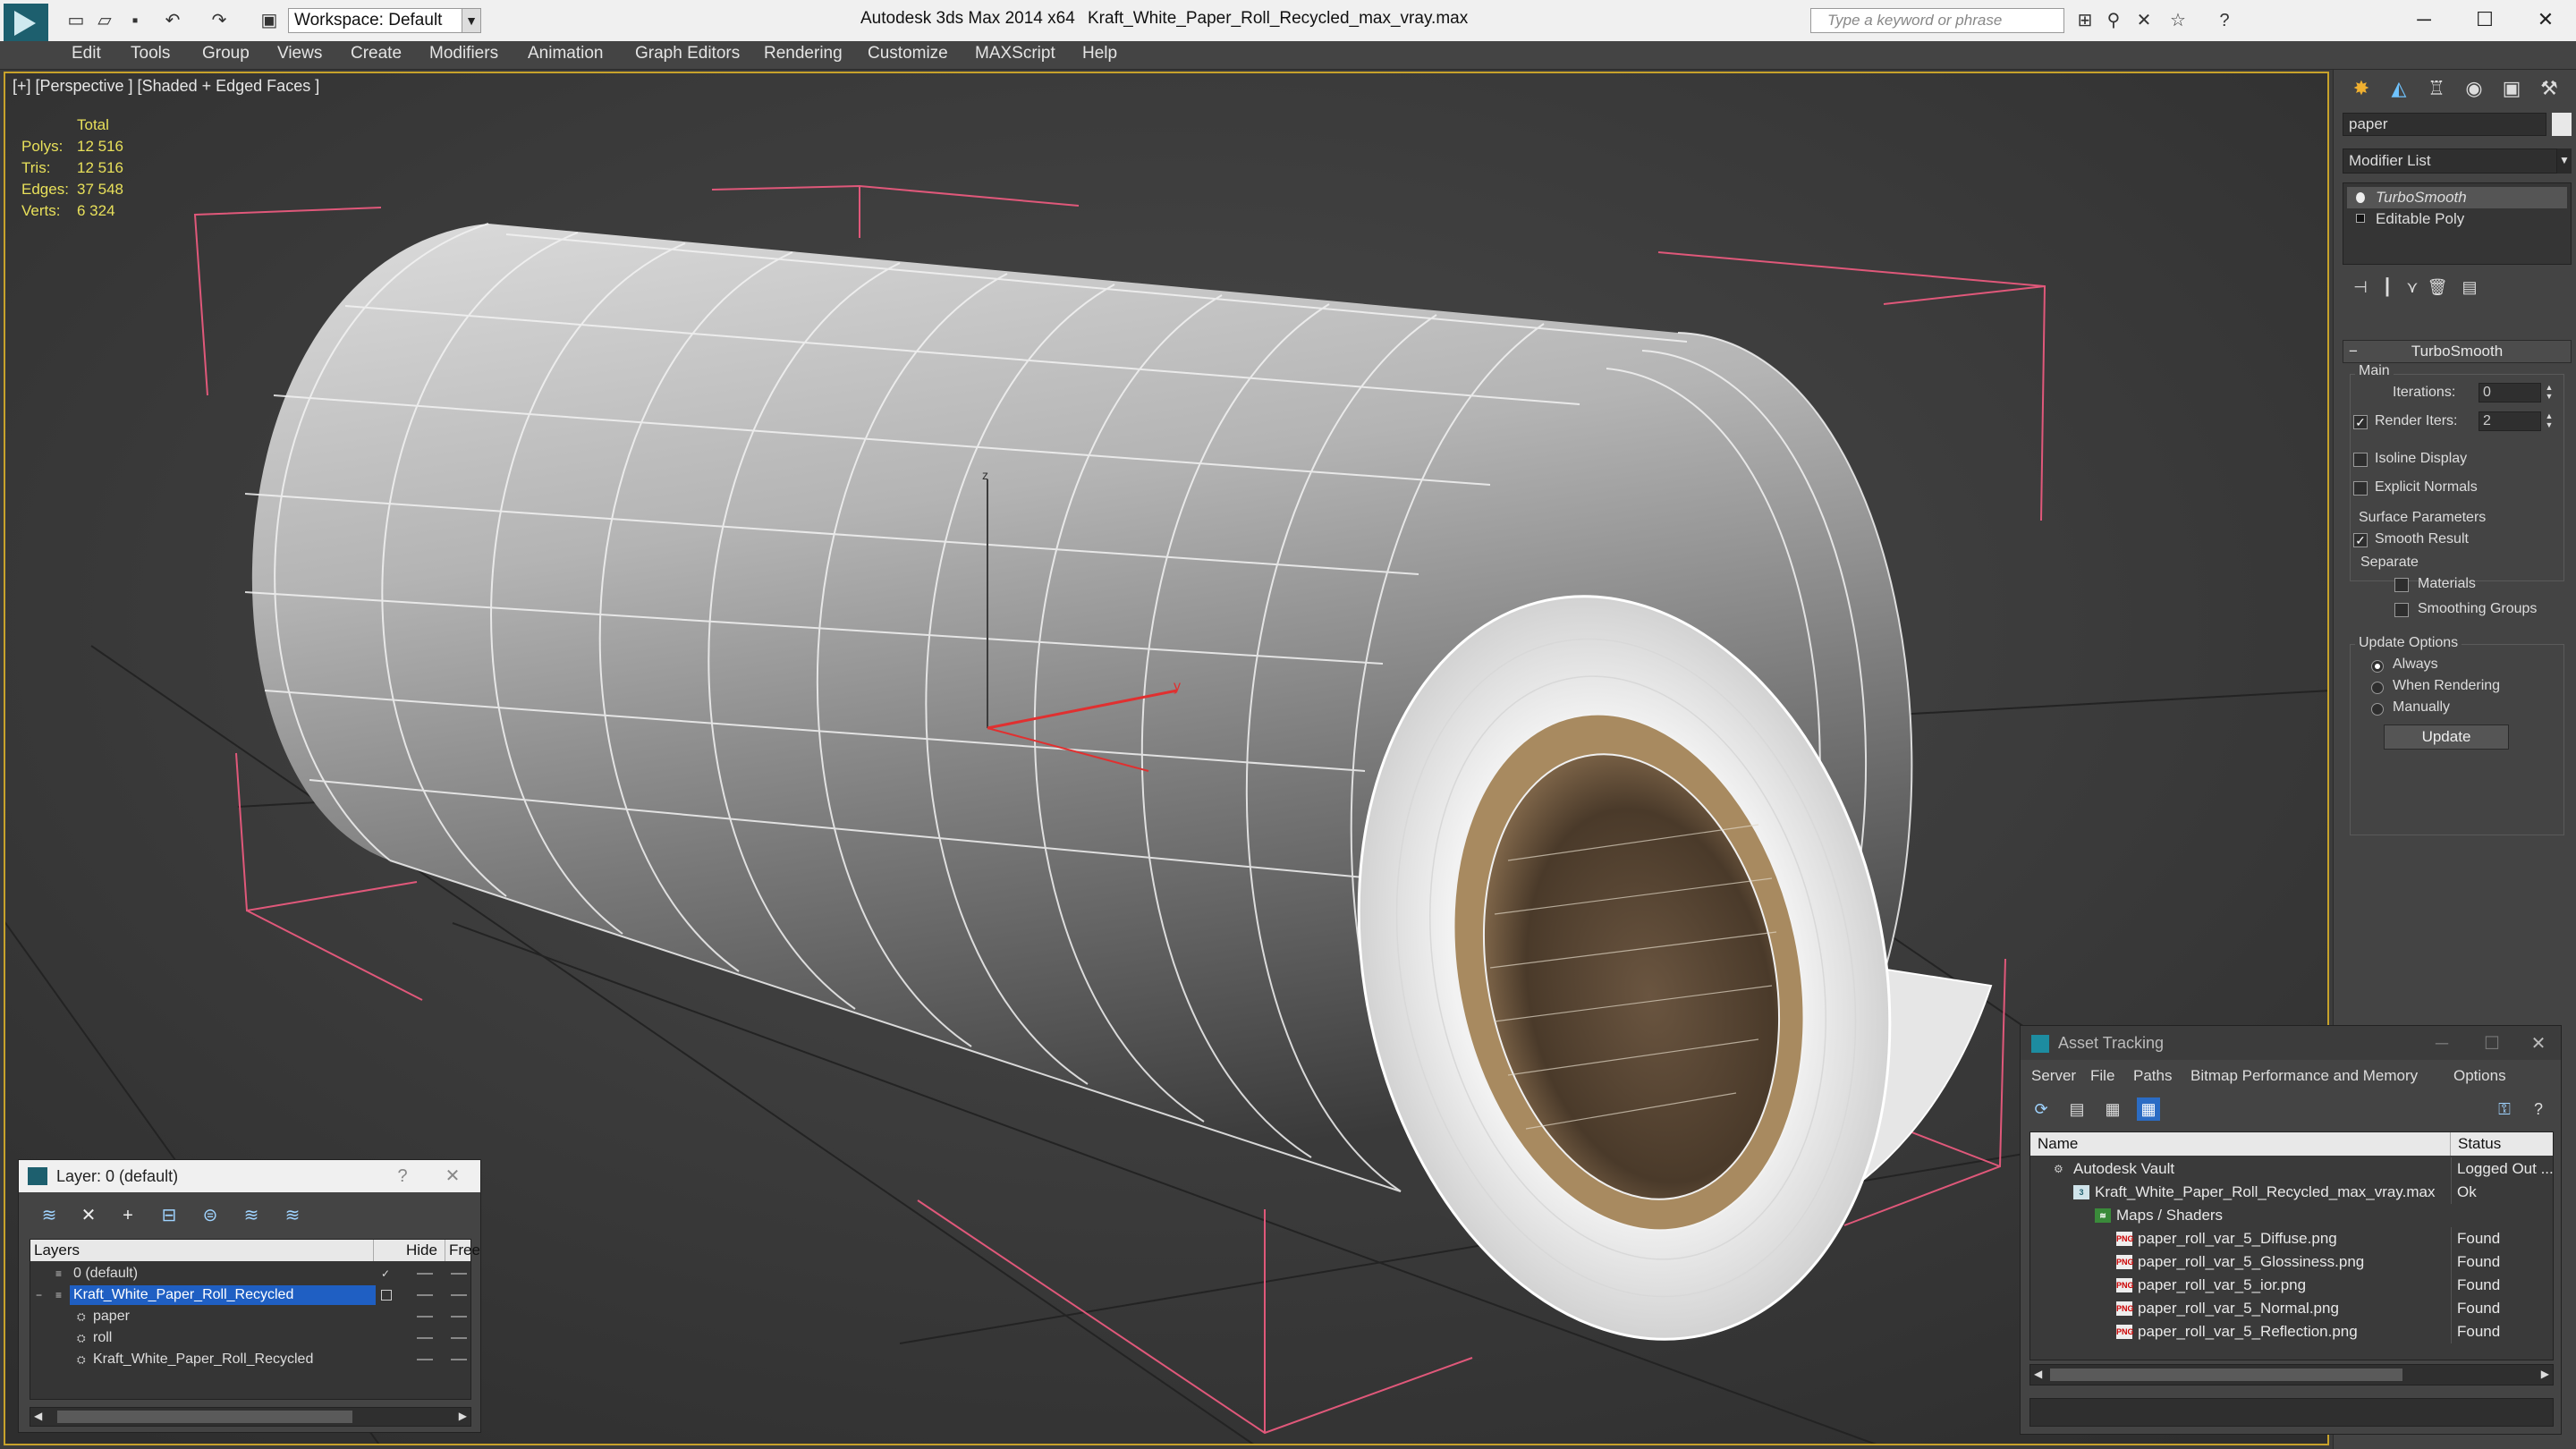 This screenshot has height=1449, width=2576. What do you see at coordinates (86, 54) in the screenshot?
I see `menu-edit: Edit` at bounding box center [86, 54].